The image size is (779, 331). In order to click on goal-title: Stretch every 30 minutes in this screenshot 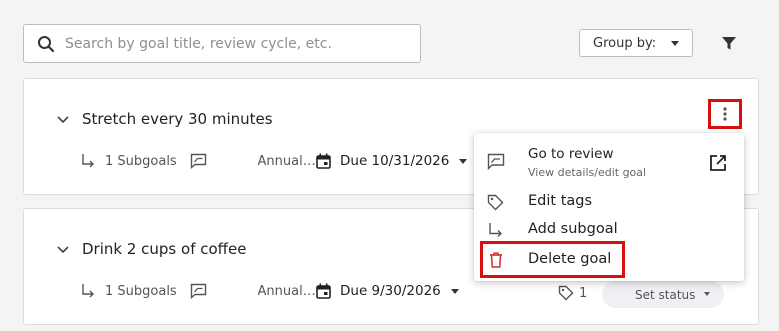, I will do `click(177, 119)`.